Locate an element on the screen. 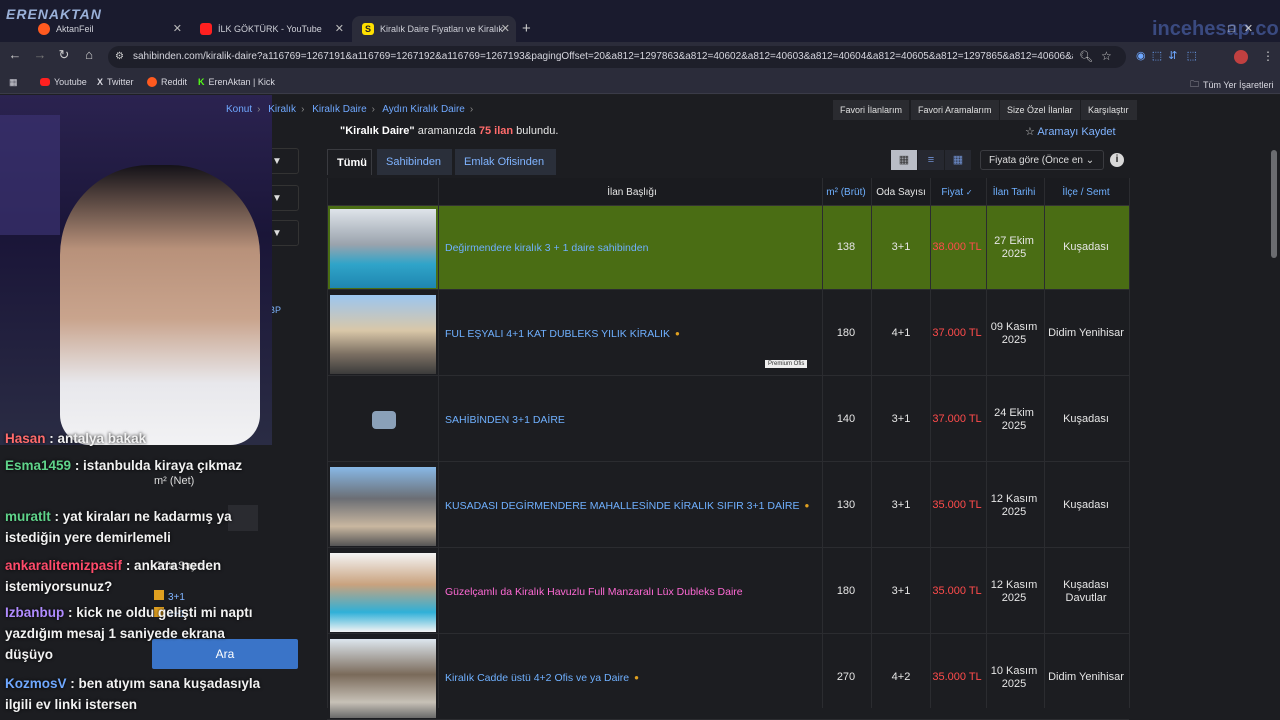 This screenshot has width=1280, height=720. extensions-icon: ◉ ⬚ ⇵ ⬚ is located at coordinates (1166, 55).